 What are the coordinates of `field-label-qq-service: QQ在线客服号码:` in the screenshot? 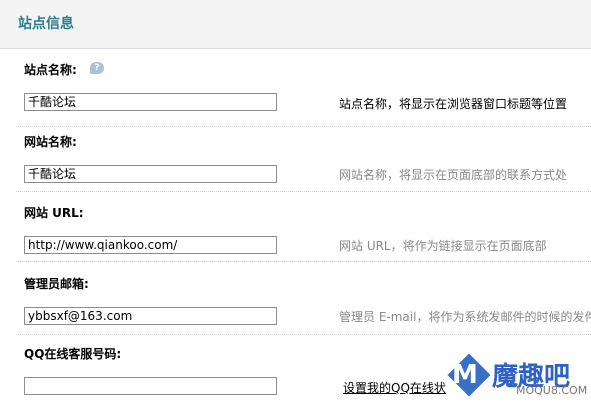 It's located at (73, 354).